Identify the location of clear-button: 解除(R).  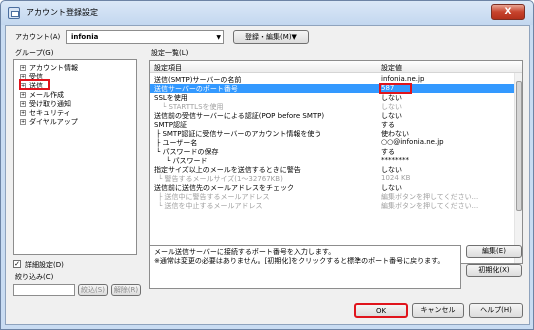
(126, 290).